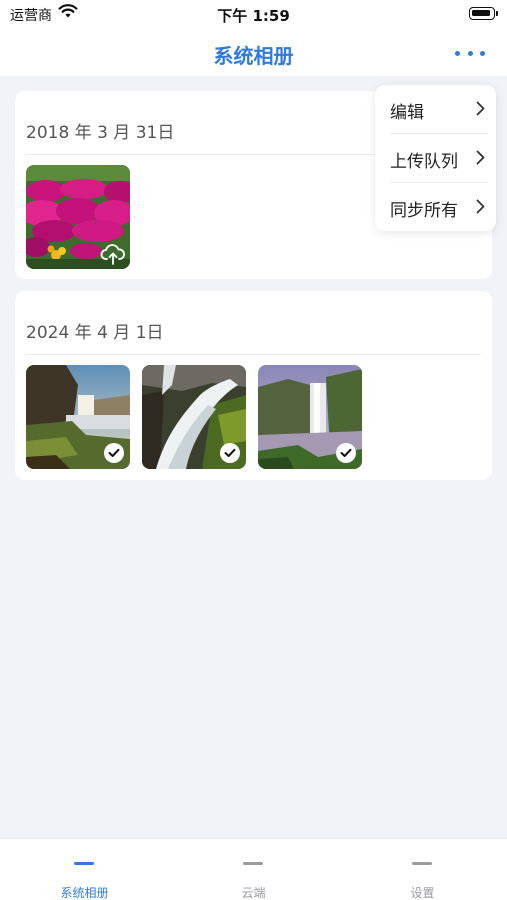 The image size is (507, 900). Describe the element at coordinates (407, 113) in the screenshot. I see `menu-item-label: 编辑` at that location.